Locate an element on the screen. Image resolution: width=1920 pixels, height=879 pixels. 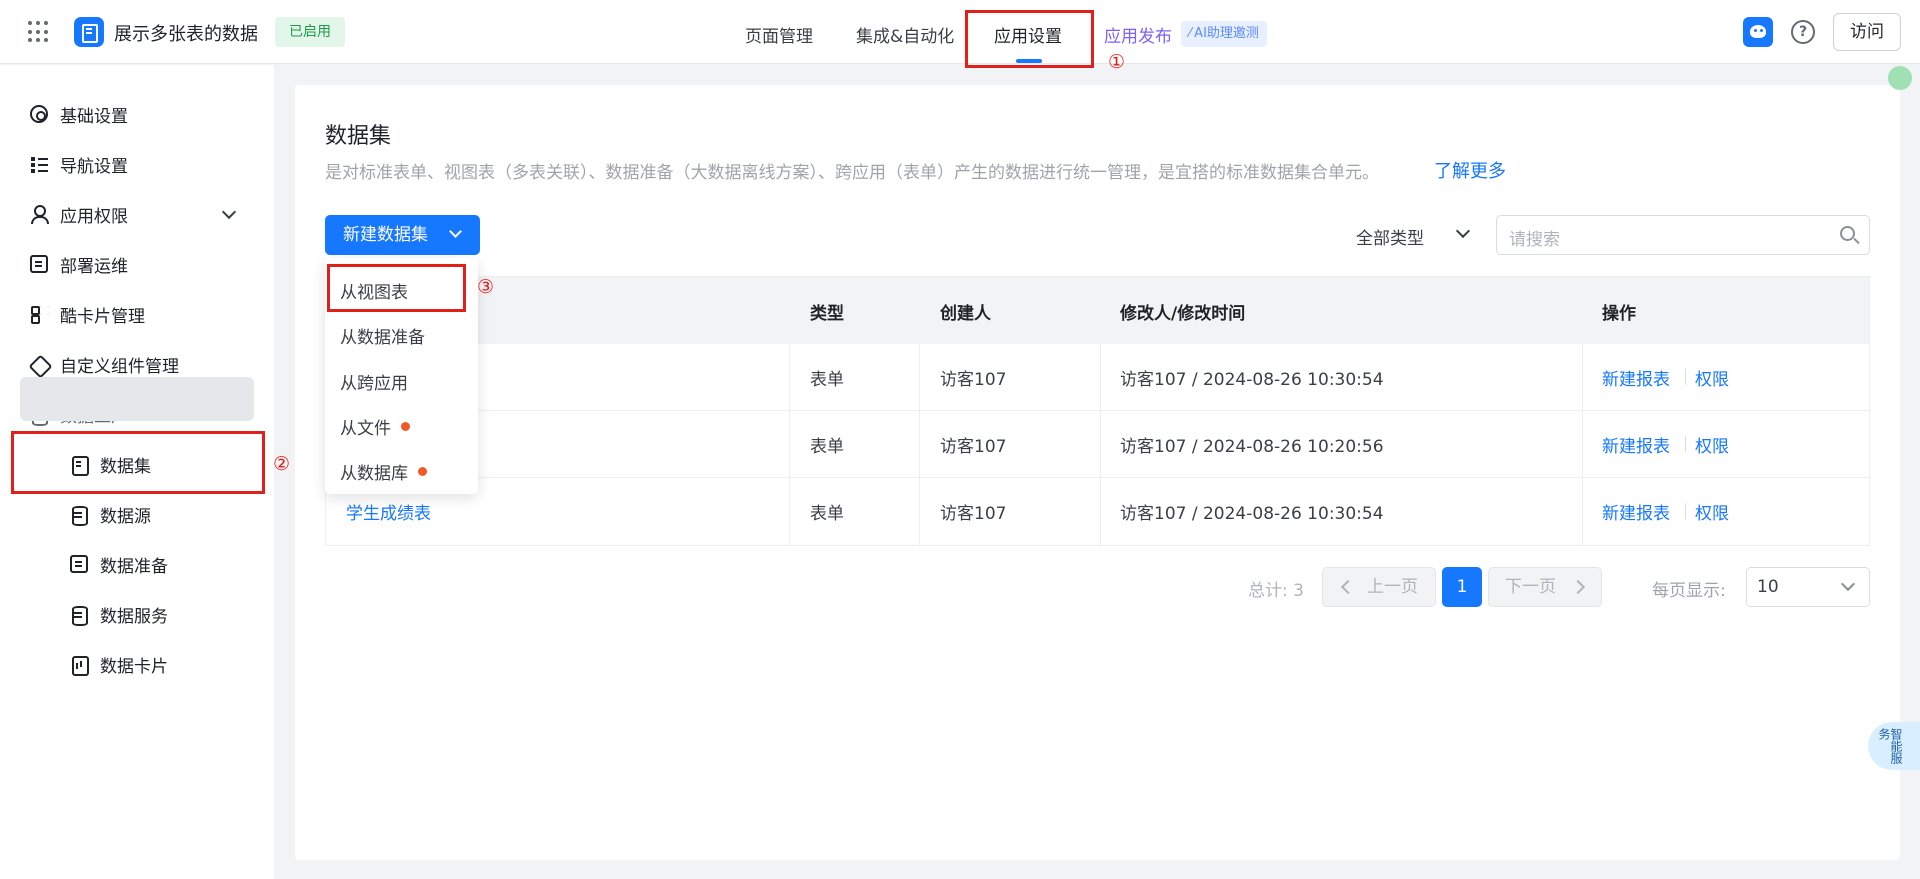
ai-assistant-badge: ⁄ AI助理邀测 is located at coordinates (1224, 34).